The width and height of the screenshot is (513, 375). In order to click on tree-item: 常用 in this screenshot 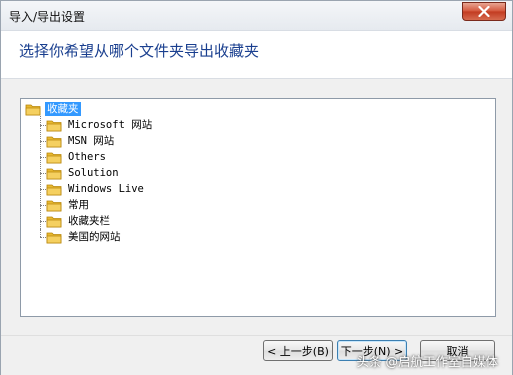, I will do `click(68, 205)`.